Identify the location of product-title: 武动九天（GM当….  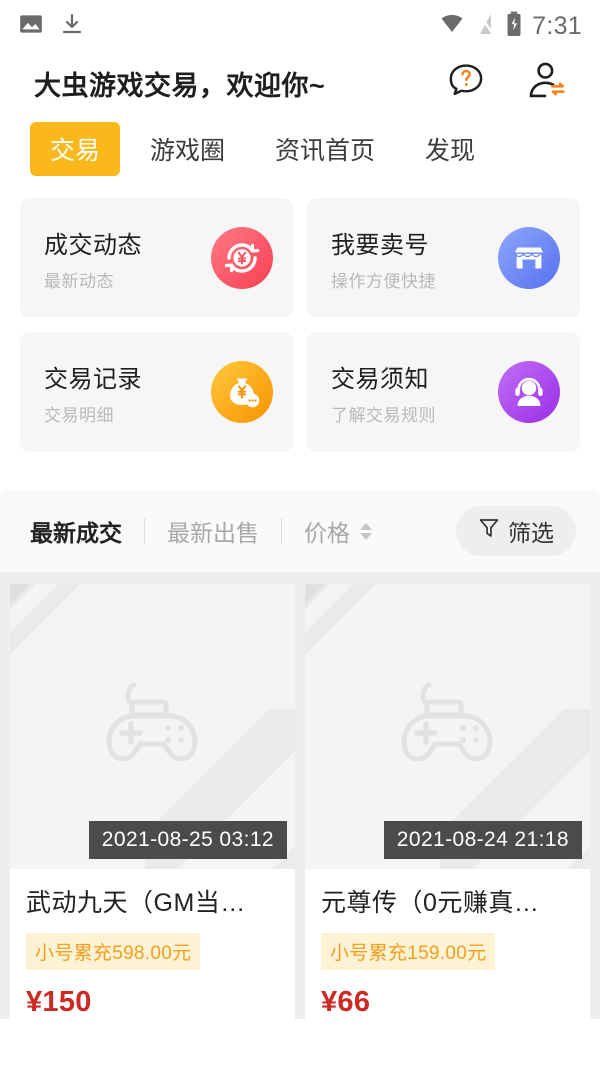
(136, 903).